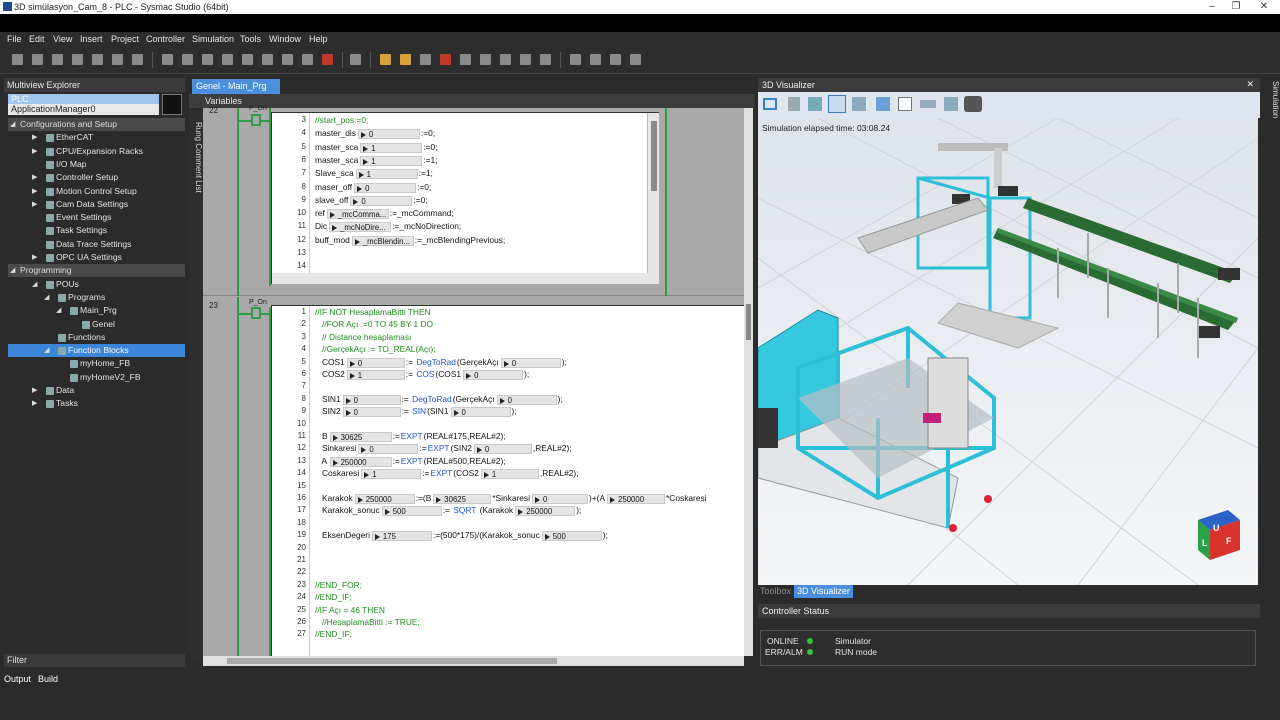  I want to click on online-icon, so click(227, 59).